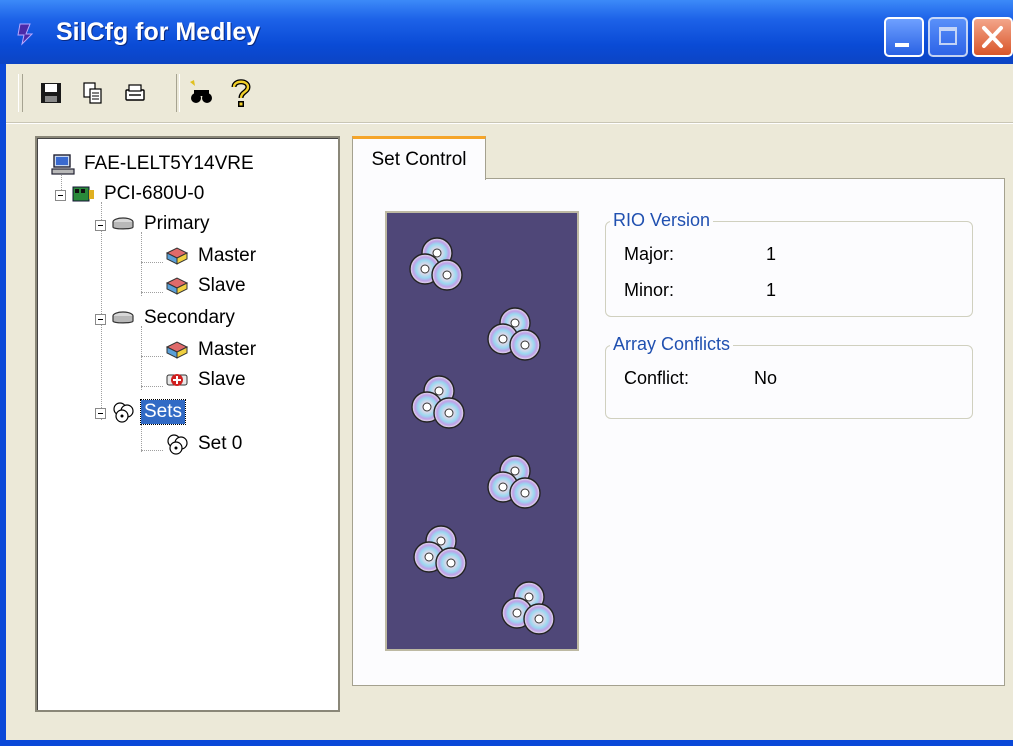 This screenshot has height=746, width=1013. I want to click on help-button, so click(241, 93).